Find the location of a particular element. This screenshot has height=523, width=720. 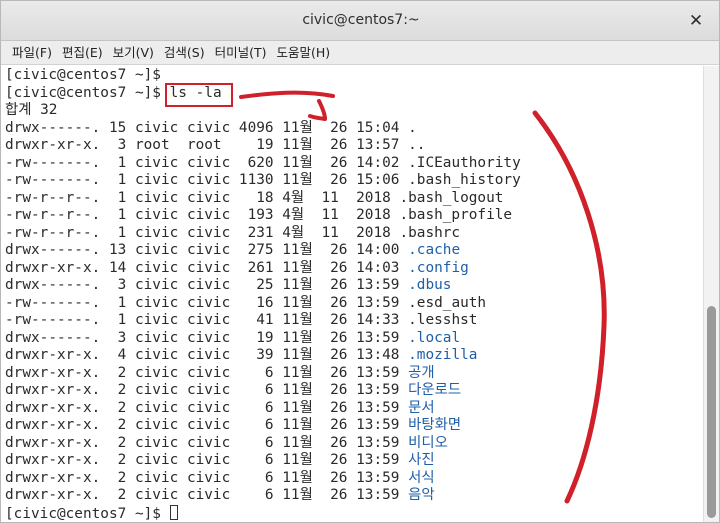

listing-meta: -rw-r--r--. 1 civic civic 231 4월 11 2018 is located at coordinates (202, 232).